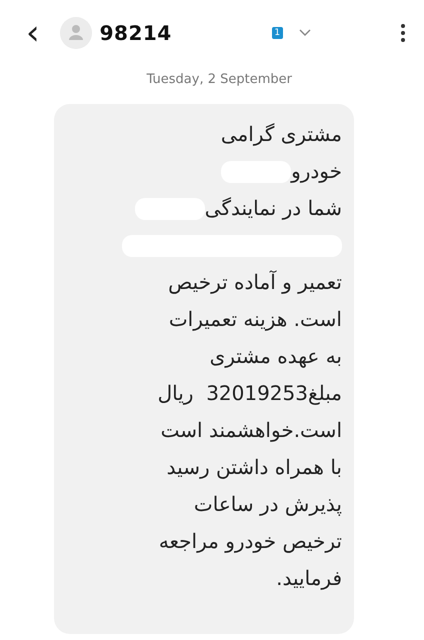 This screenshot has width=424, height=640. What do you see at coordinates (219, 80) in the screenshot?
I see `date-label: Tuesday, 2 September` at bounding box center [219, 80].